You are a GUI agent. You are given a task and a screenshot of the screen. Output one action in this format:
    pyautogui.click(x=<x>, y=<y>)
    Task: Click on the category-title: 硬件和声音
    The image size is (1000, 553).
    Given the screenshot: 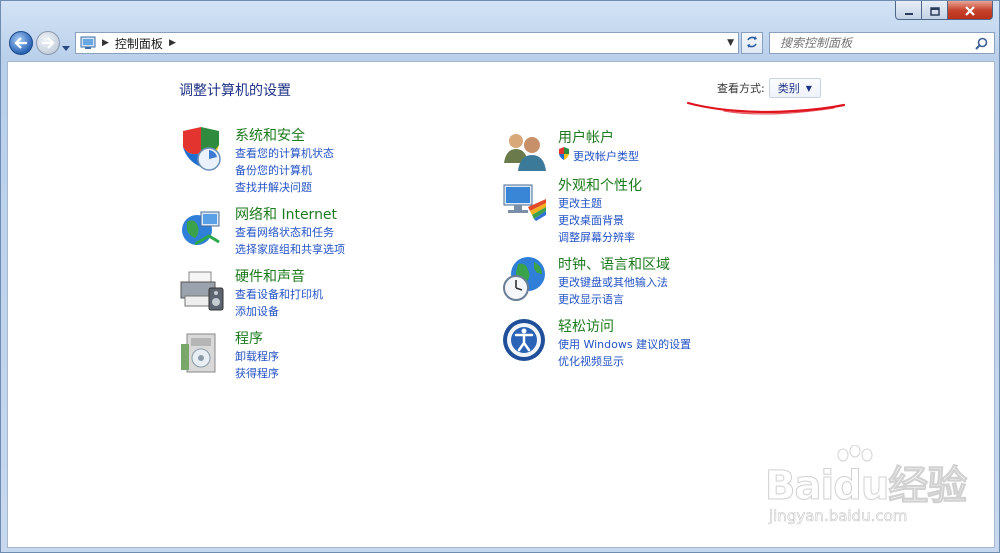 What is the action you would take?
    pyautogui.click(x=279, y=277)
    